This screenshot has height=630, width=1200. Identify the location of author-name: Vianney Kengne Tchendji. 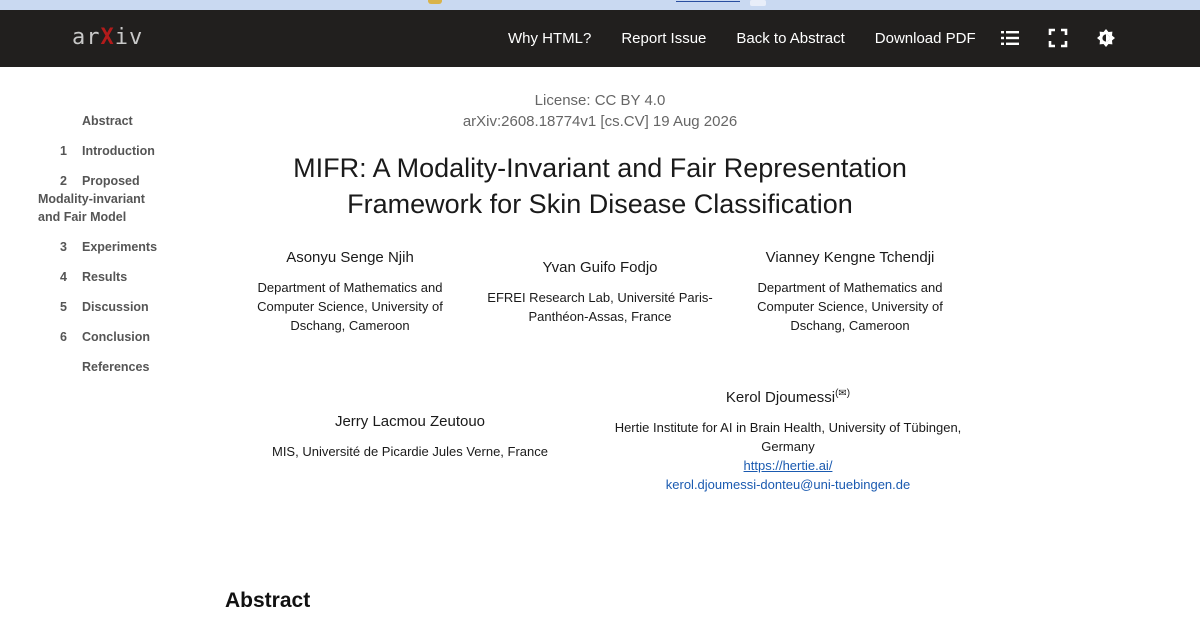
(850, 257).